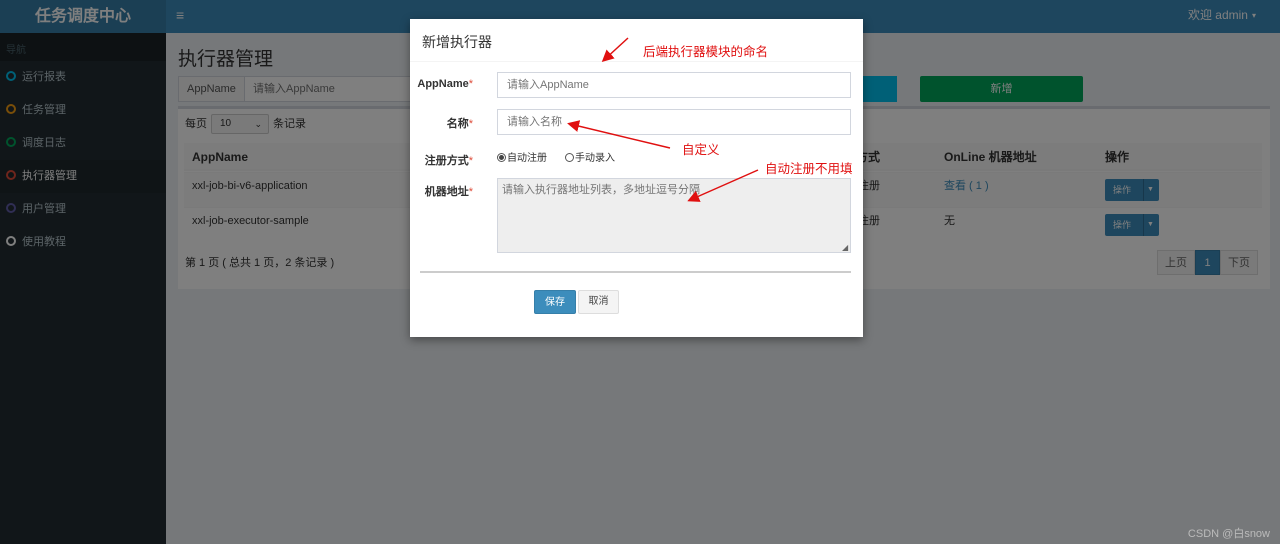 The height and width of the screenshot is (544, 1280). I want to click on label-text: 机器地址, so click(446, 192).